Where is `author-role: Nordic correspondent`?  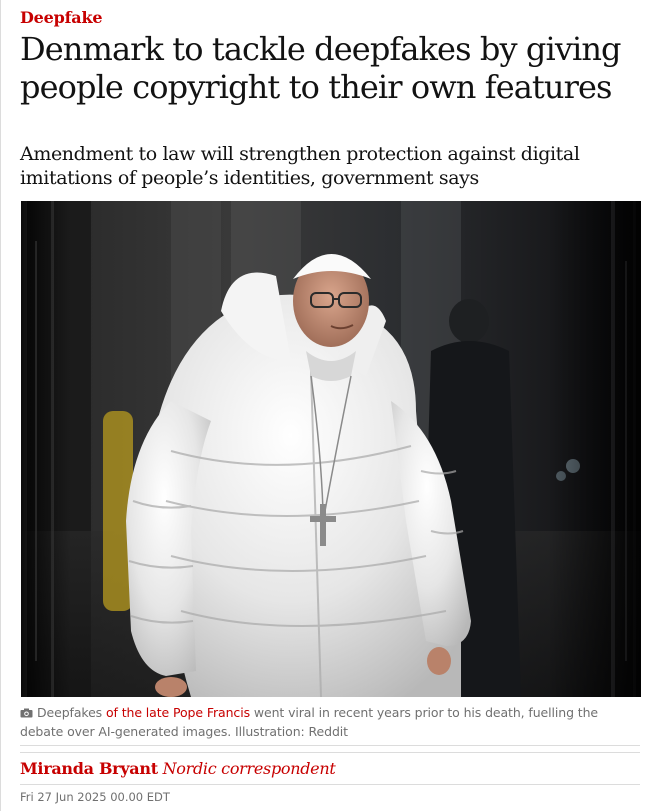 author-role: Nordic correspondent is located at coordinates (249, 768).